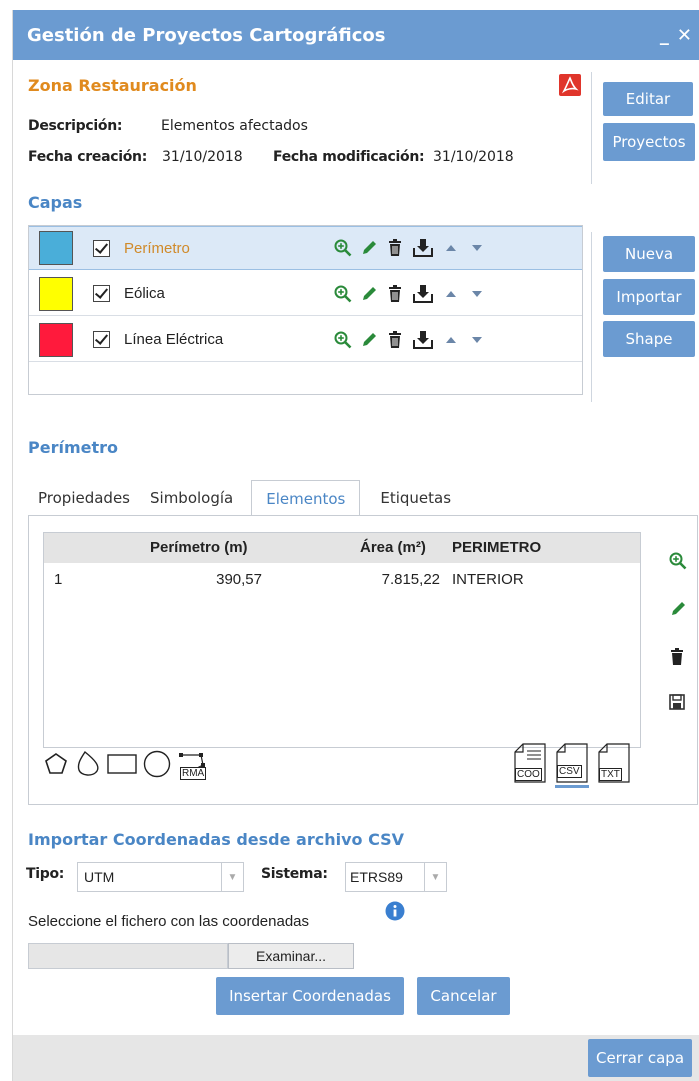  Describe the element at coordinates (610, 774) in the screenshot. I see `txt-format-label: TXT` at that location.